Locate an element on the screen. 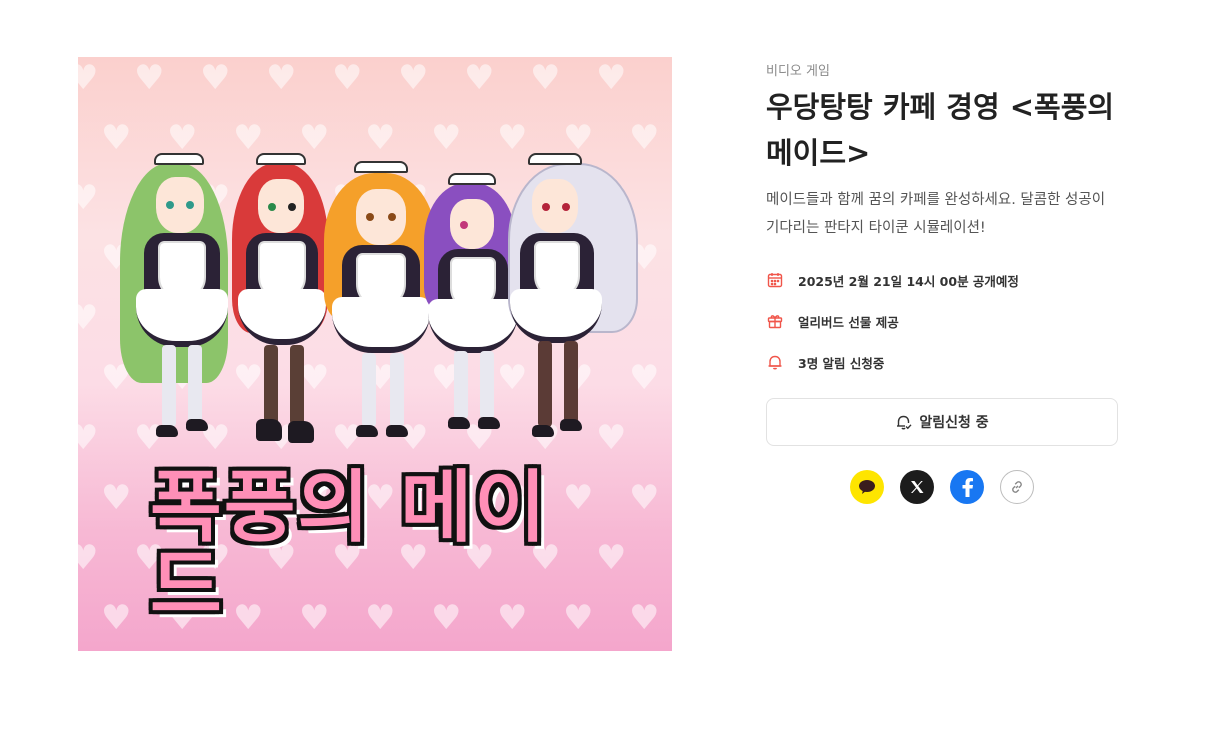  kakaotalk-share-icon is located at coordinates (867, 487).